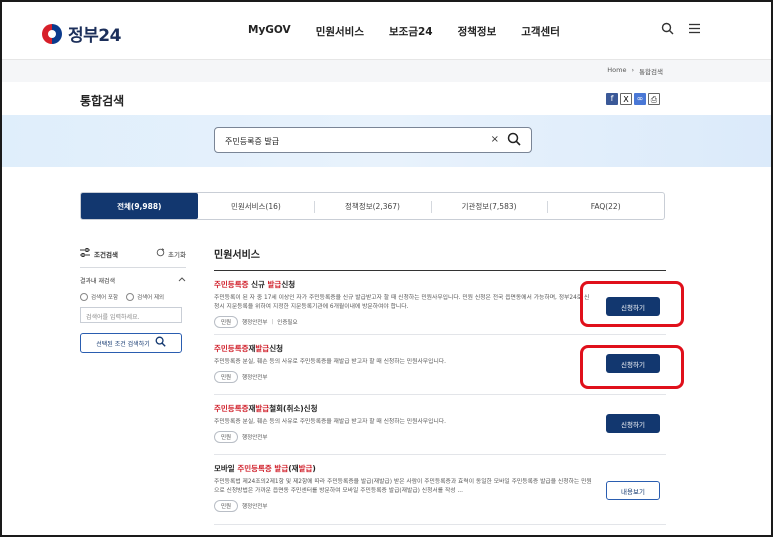 The image size is (773, 537). I want to click on logo-text: 정부24, so click(94, 36).